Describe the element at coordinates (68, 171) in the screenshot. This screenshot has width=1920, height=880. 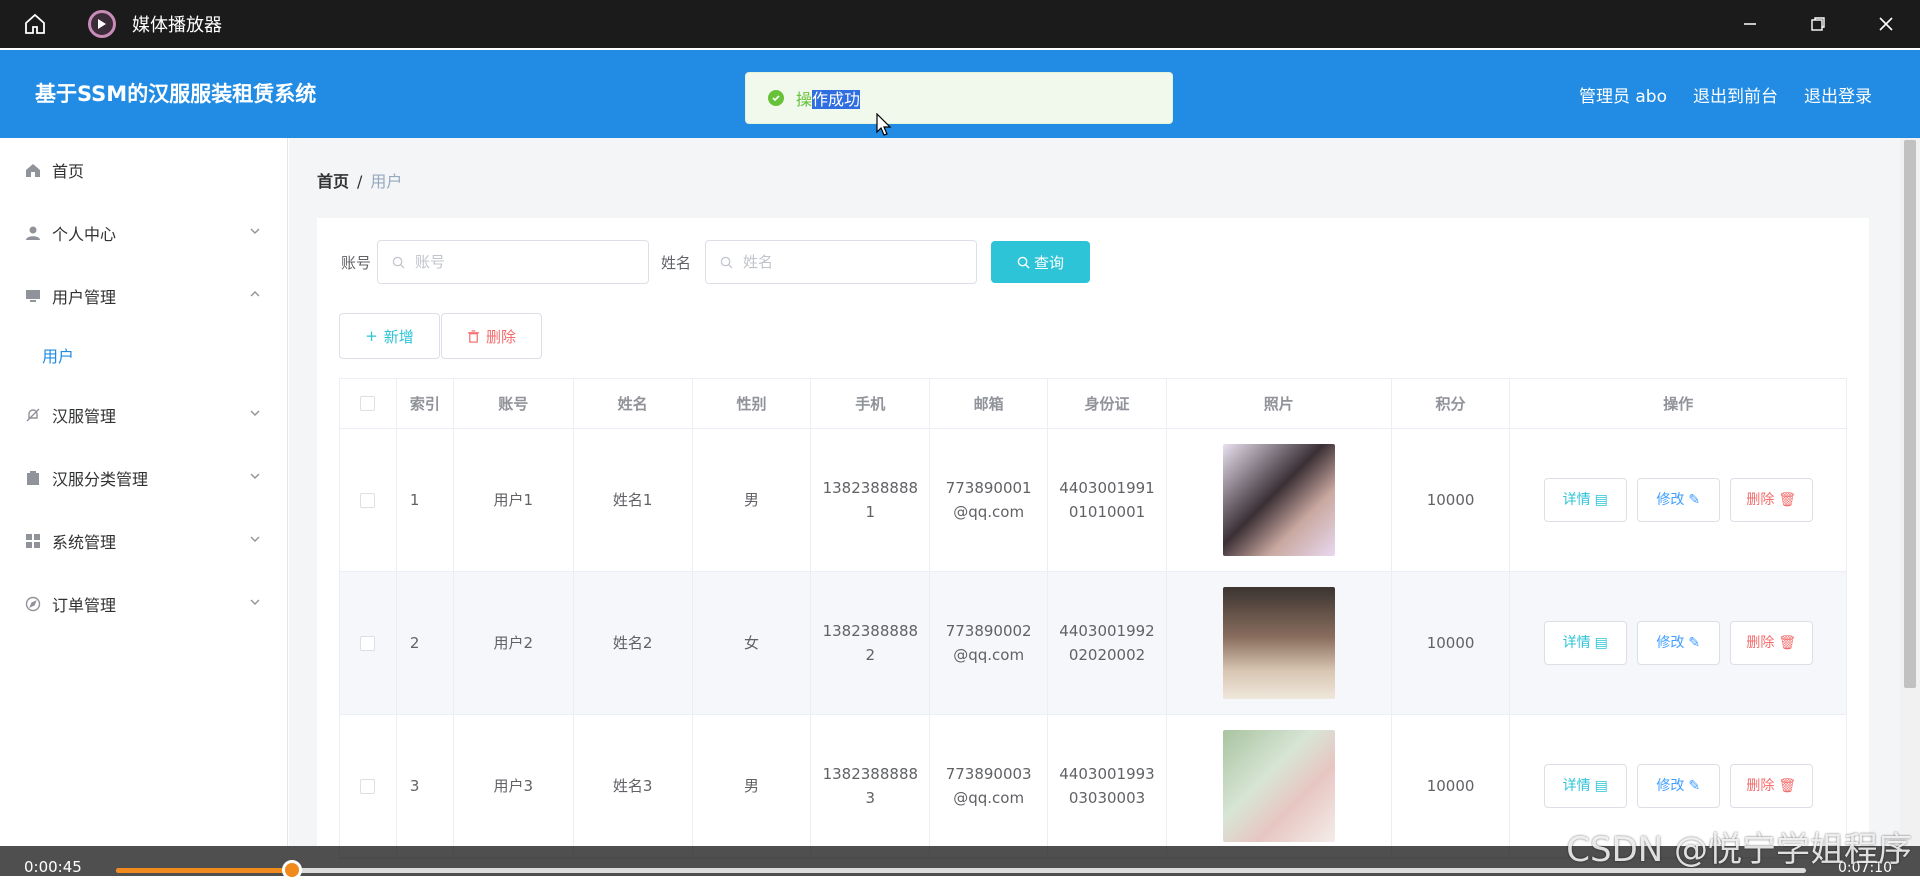
I see `sidebar-item-label: 首页` at that location.